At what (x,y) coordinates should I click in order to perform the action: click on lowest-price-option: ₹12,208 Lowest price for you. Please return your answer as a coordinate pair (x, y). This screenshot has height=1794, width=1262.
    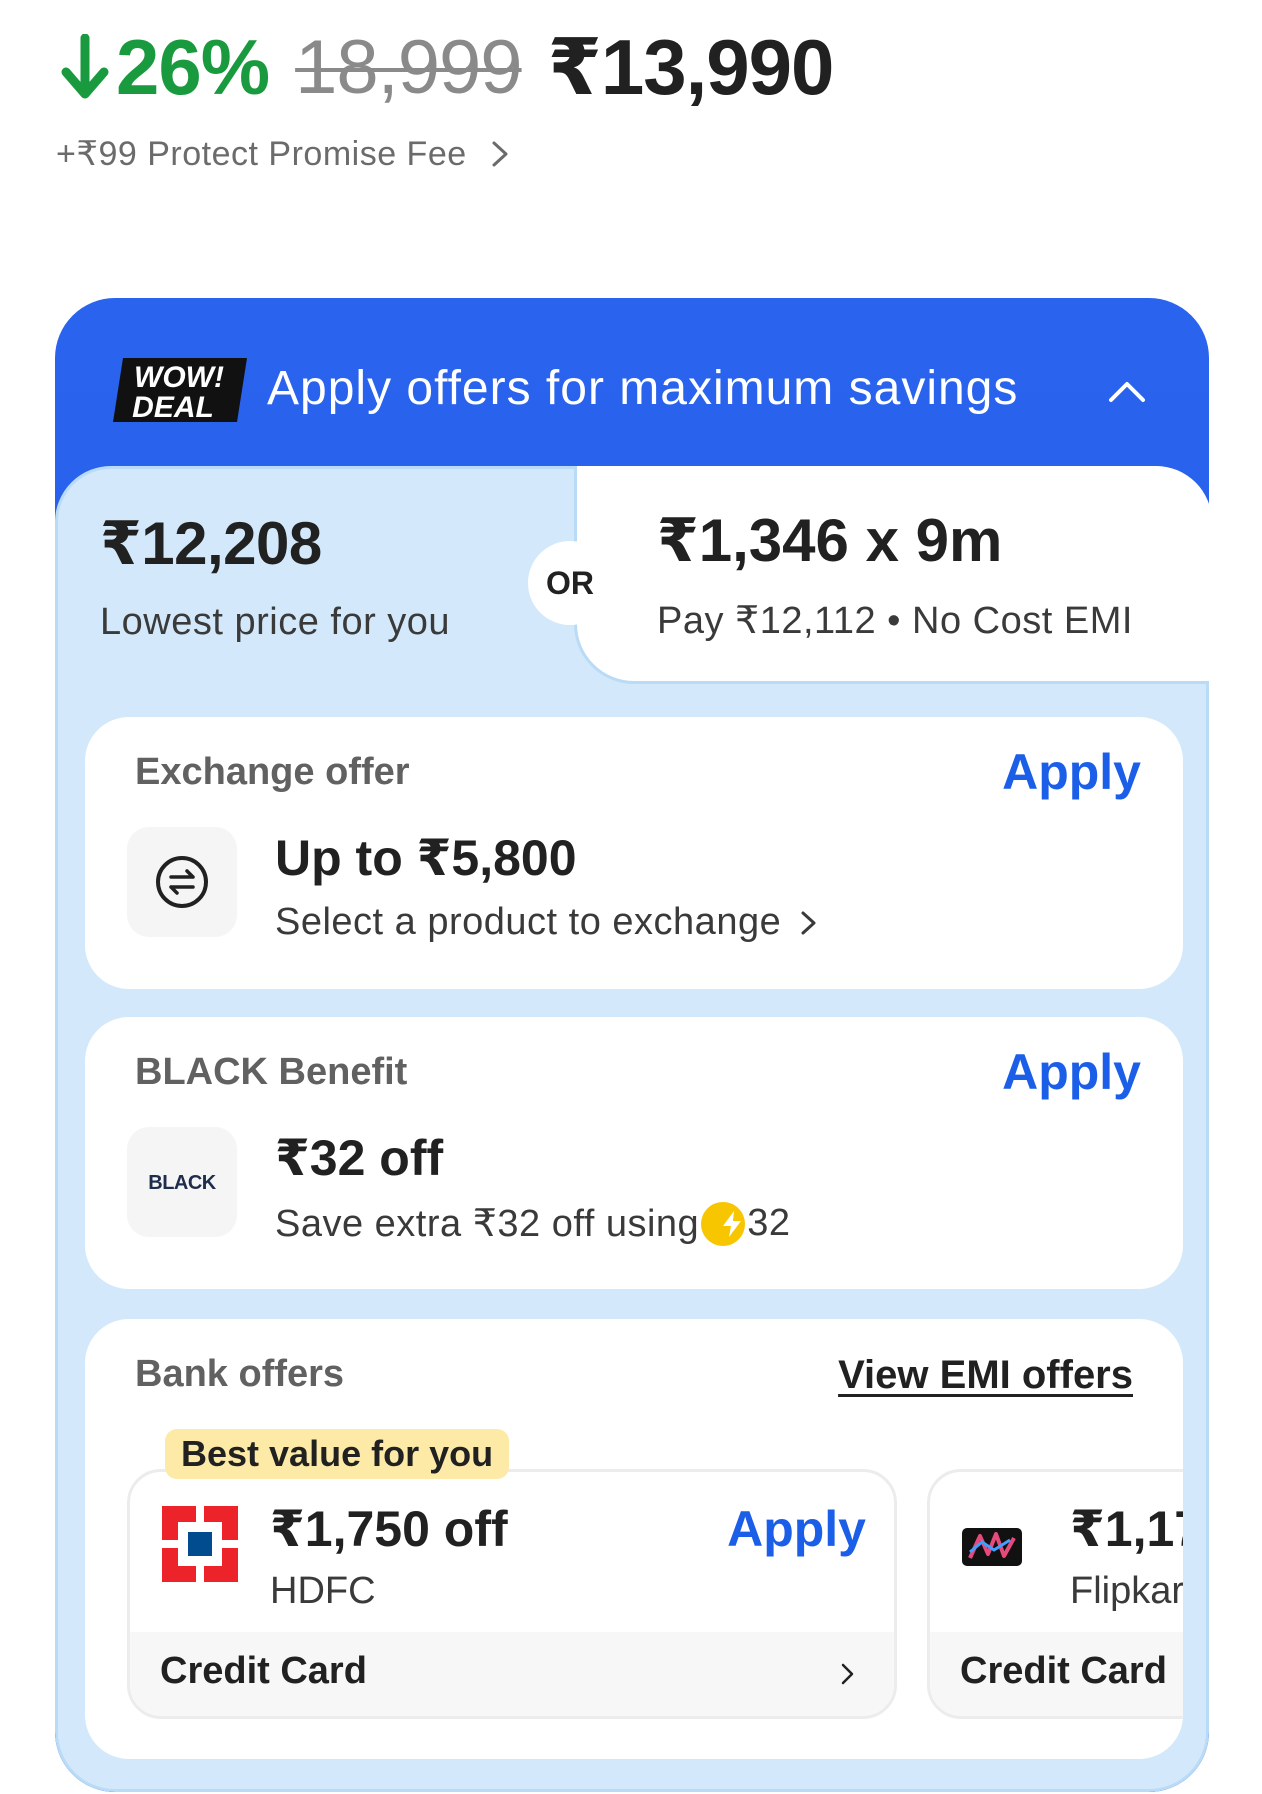
    Looking at the image, I should click on (275, 576).